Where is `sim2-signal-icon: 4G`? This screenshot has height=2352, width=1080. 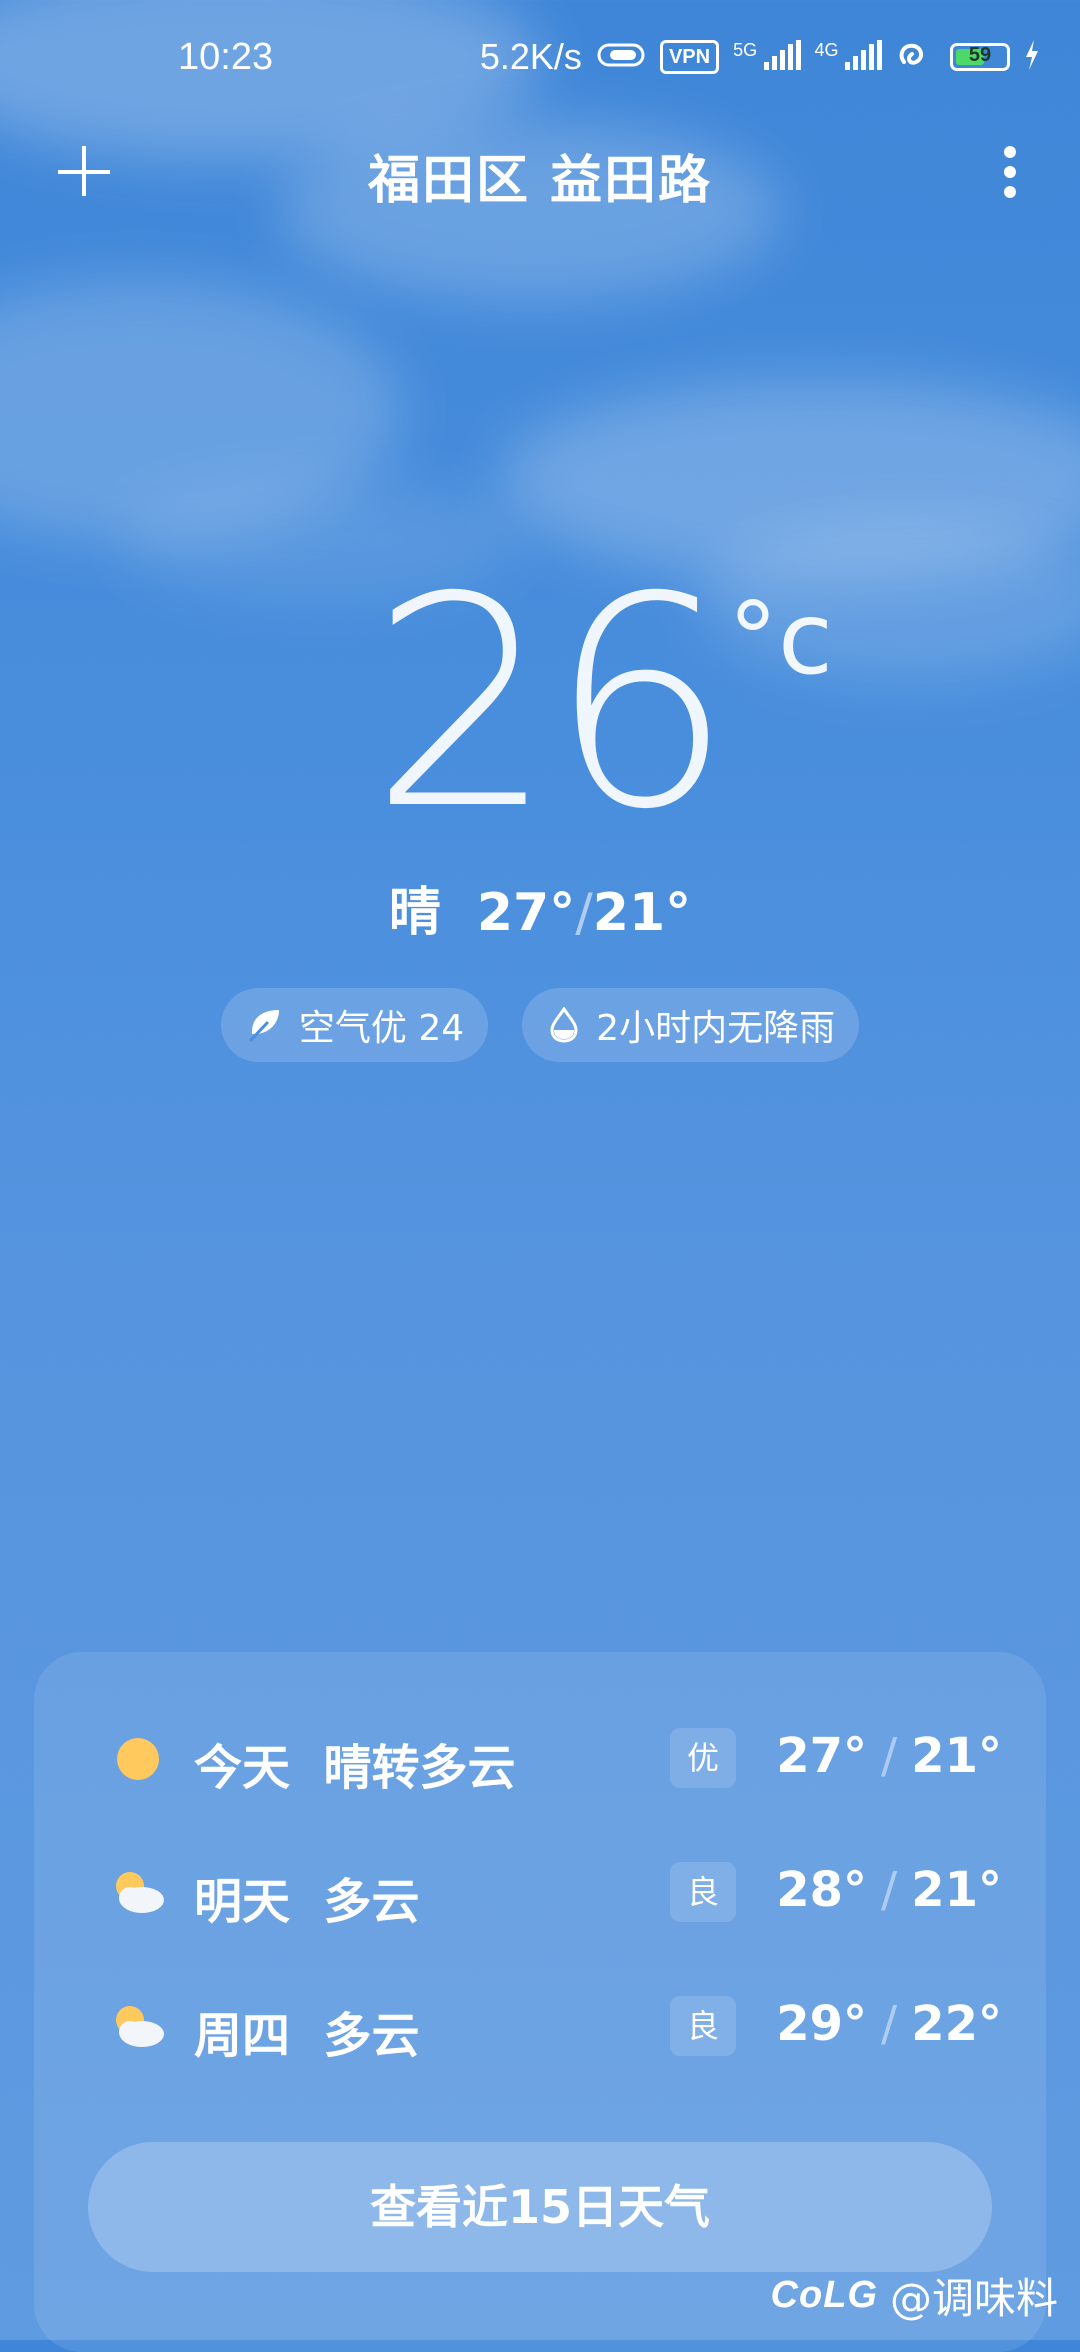 sim2-signal-icon: 4G is located at coordinates (848, 57).